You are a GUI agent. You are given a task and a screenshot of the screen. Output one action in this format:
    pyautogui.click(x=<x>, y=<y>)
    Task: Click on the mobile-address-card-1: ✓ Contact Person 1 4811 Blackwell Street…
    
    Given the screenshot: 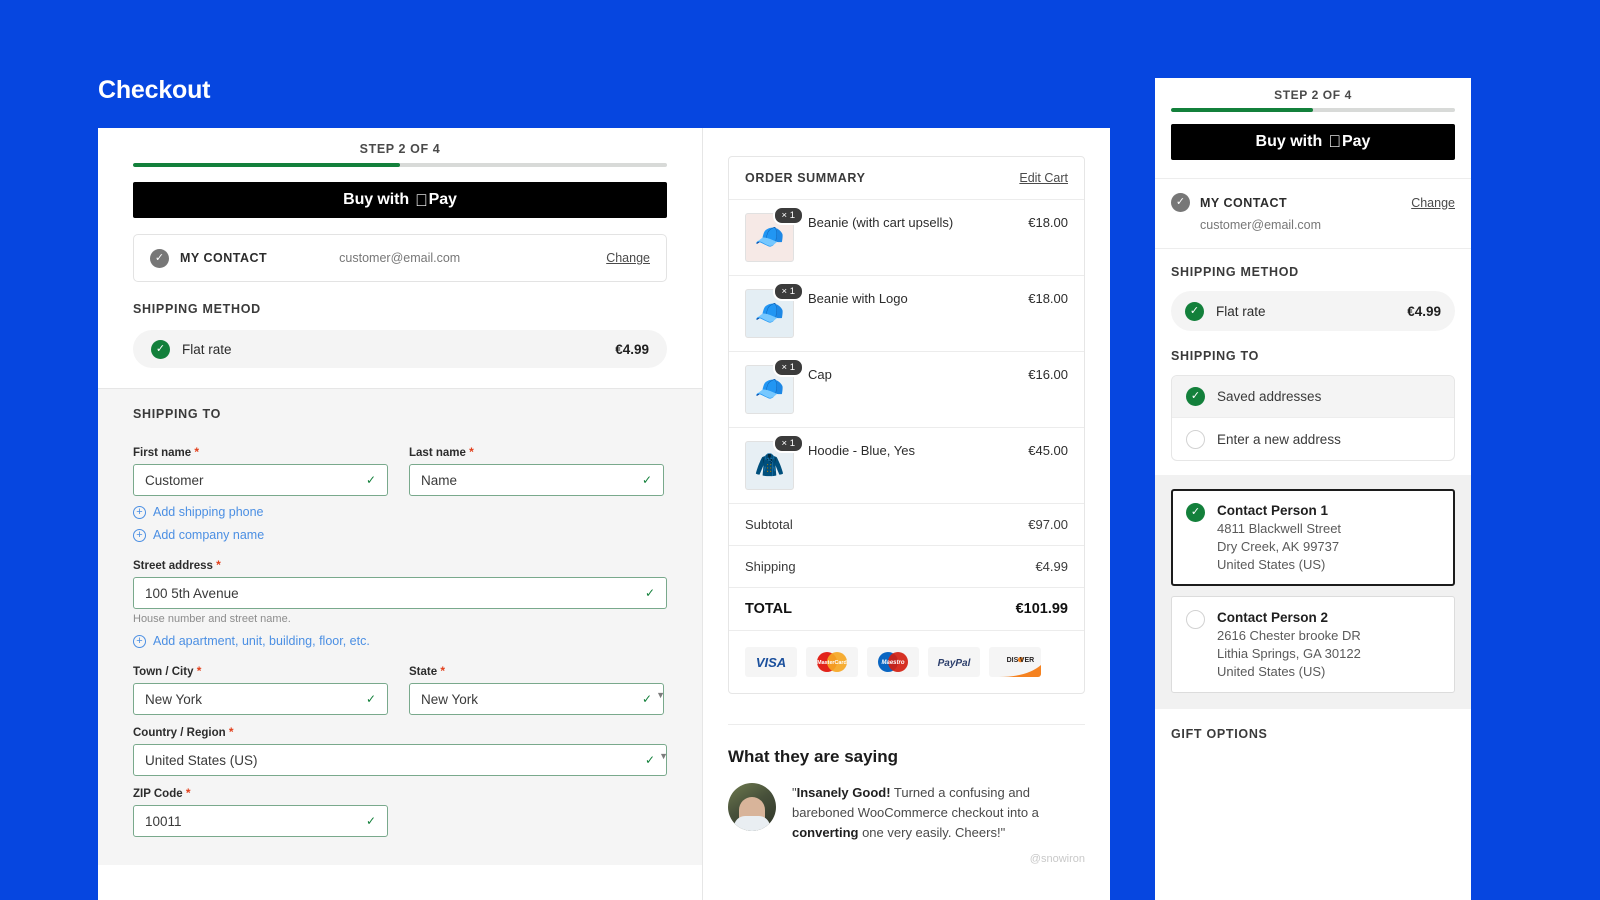 What is the action you would take?
    pyautogui.click(x=1313, y=537)
    